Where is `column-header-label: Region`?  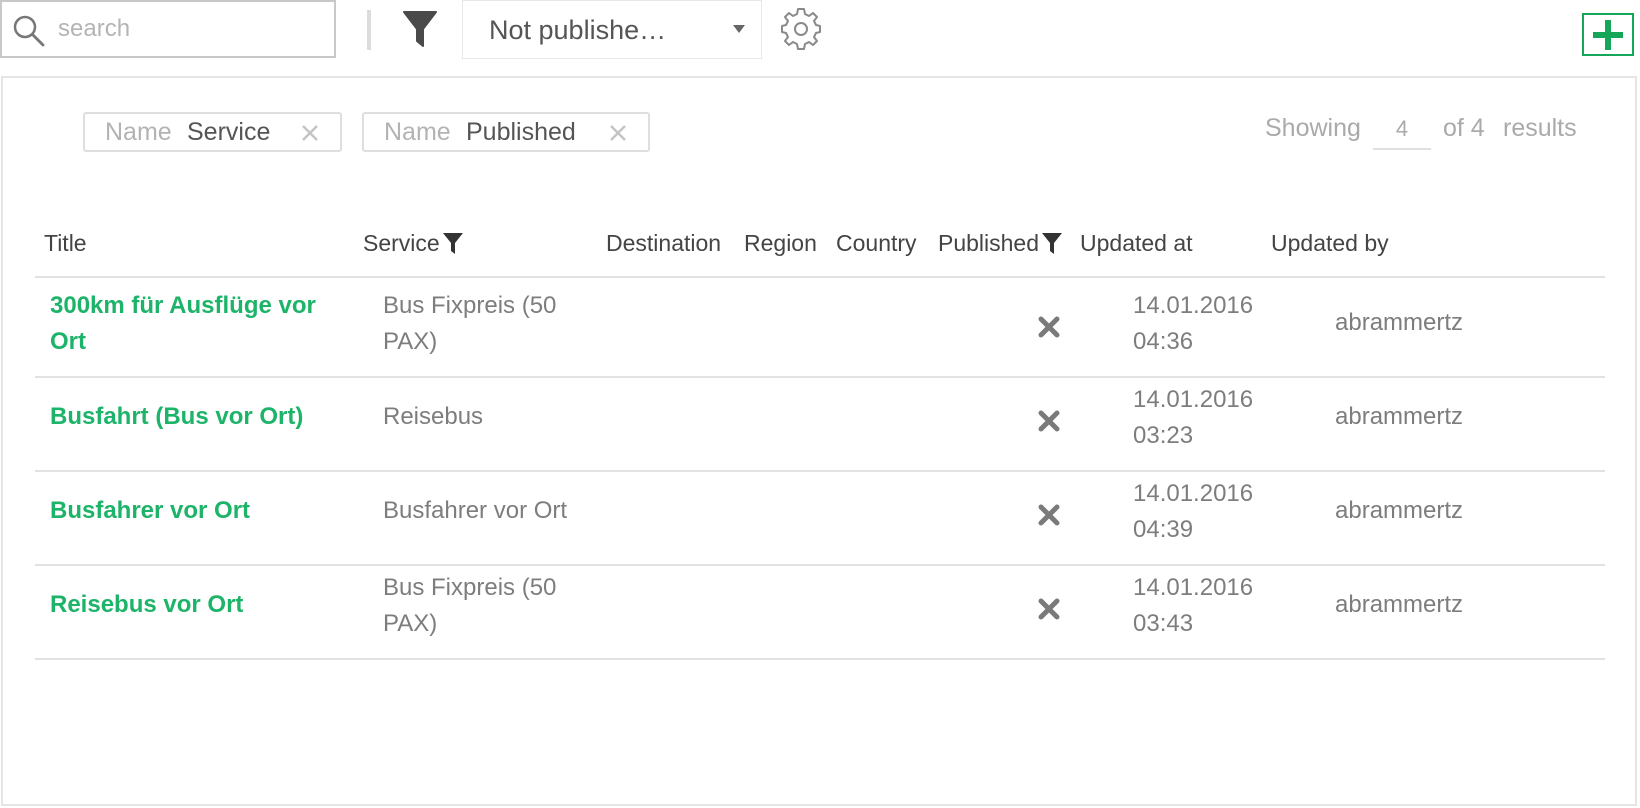
column-header-label: Region is located at coordinates (780, 243).